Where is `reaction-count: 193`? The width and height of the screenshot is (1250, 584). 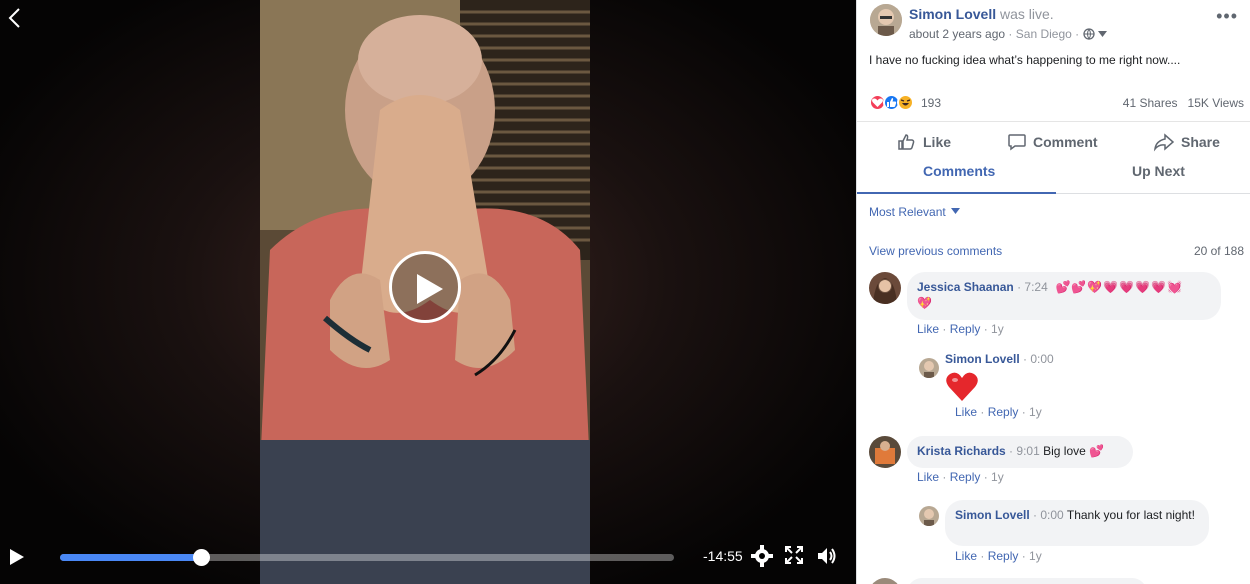
reaction-count: 193 is located at coordinates (931, 103).